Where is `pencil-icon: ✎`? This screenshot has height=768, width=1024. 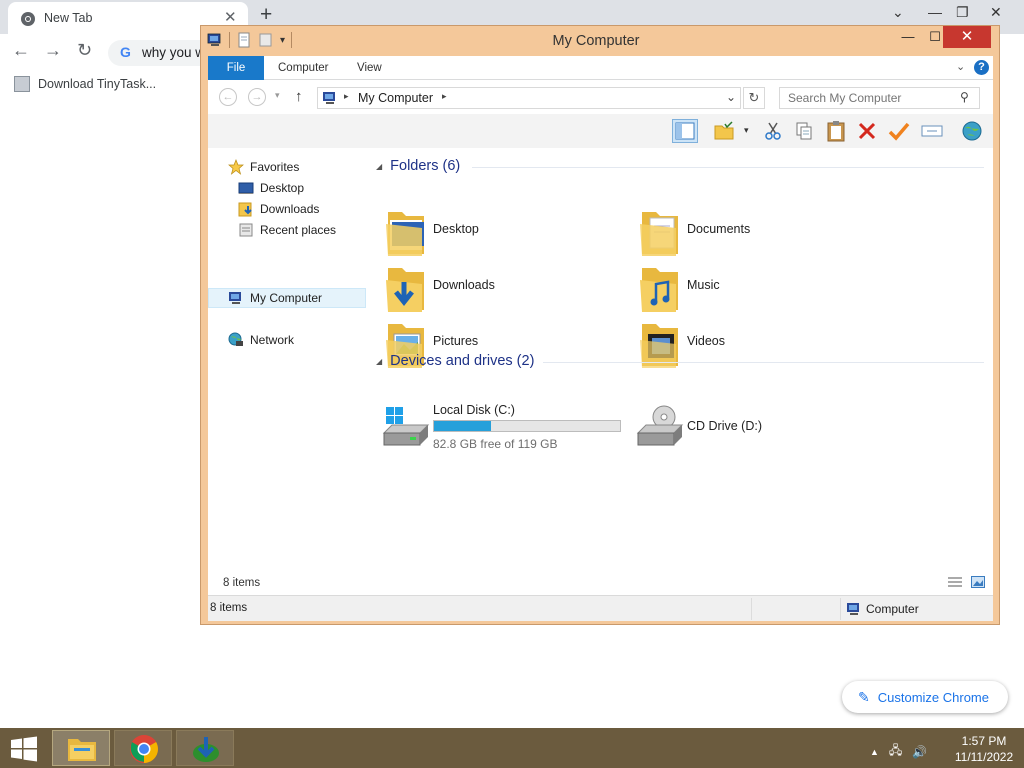 pencil-icon: ✎ is located at coordinates (864, 696).